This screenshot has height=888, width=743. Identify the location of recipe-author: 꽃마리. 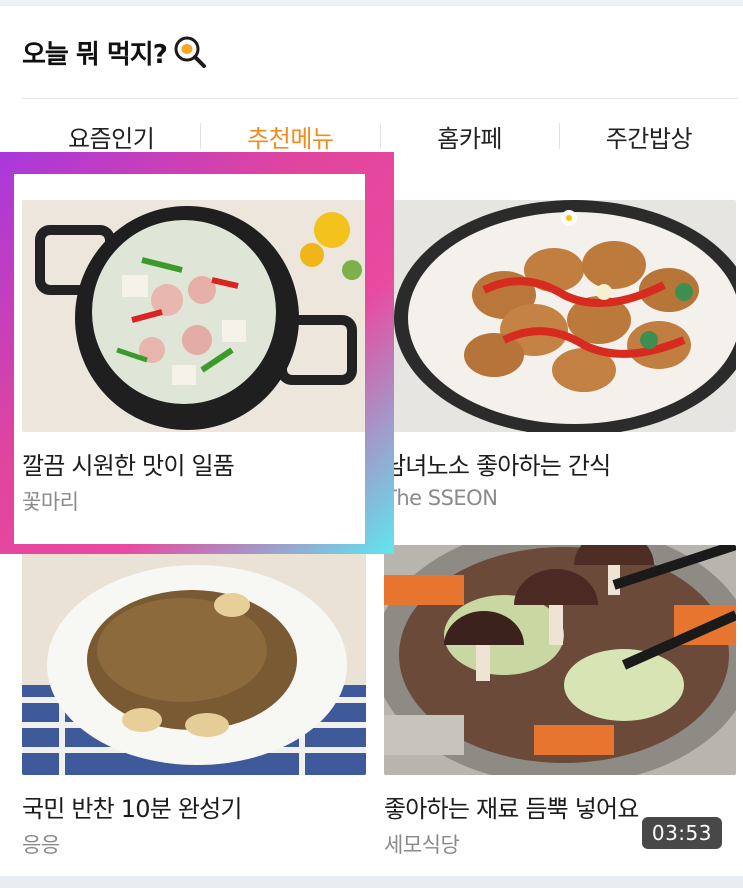
(50, 502).